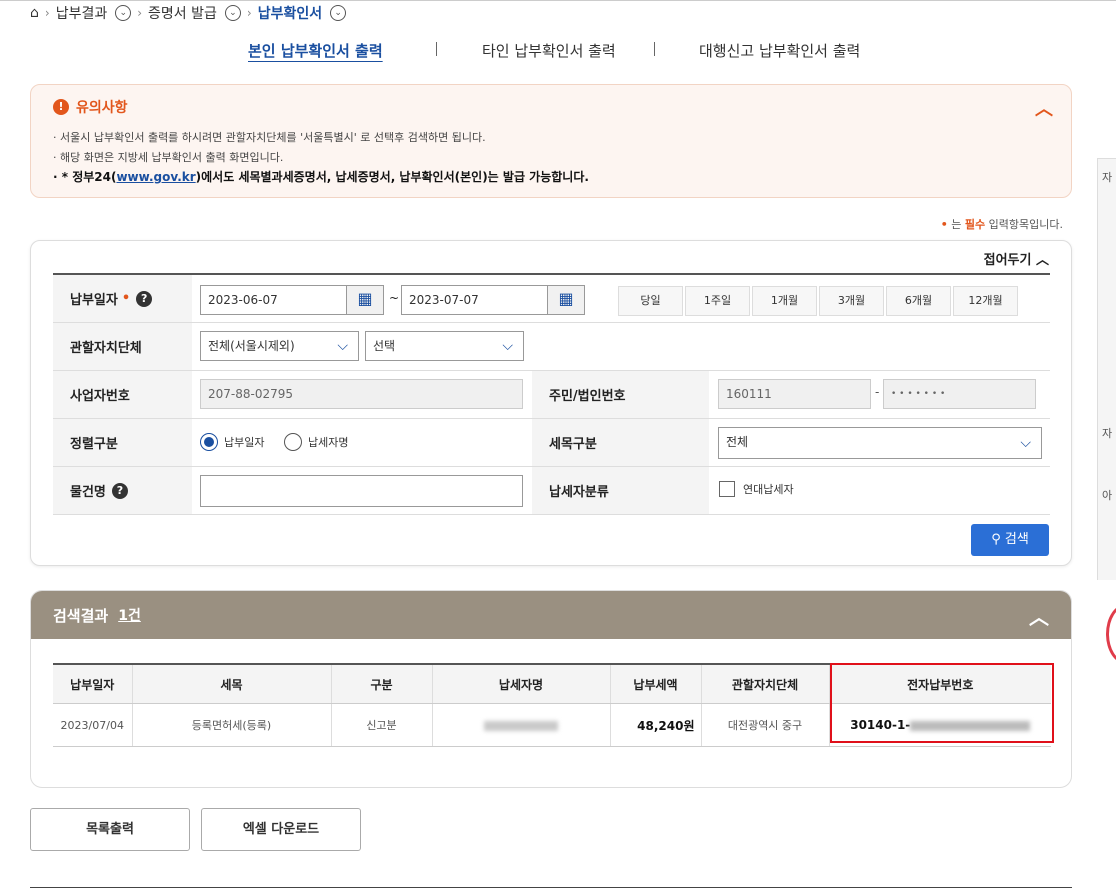  Describe the element at coordinates (182, 13) in the screenshot. I see `breadcrumb-item-certificate: 증명서 발급` at that location.